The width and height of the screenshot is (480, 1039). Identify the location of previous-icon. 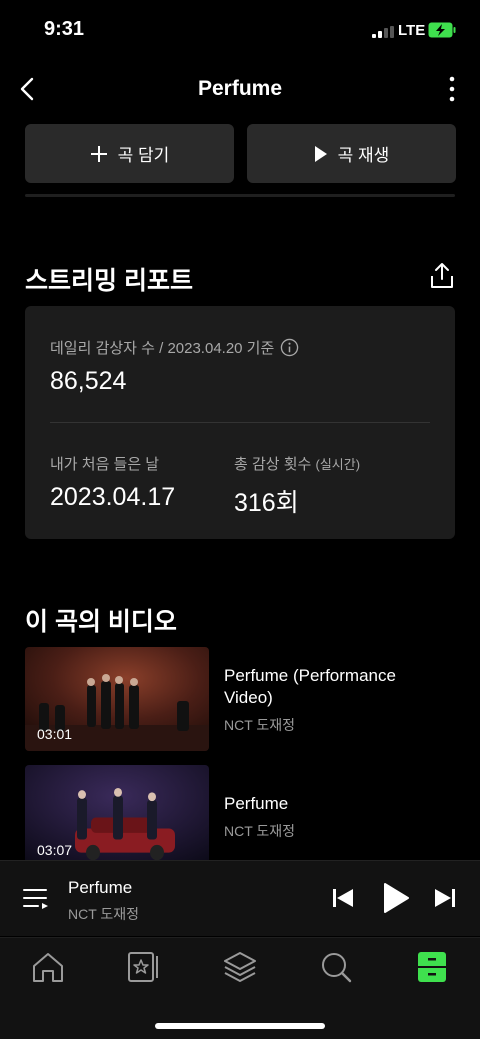
(343, 898).